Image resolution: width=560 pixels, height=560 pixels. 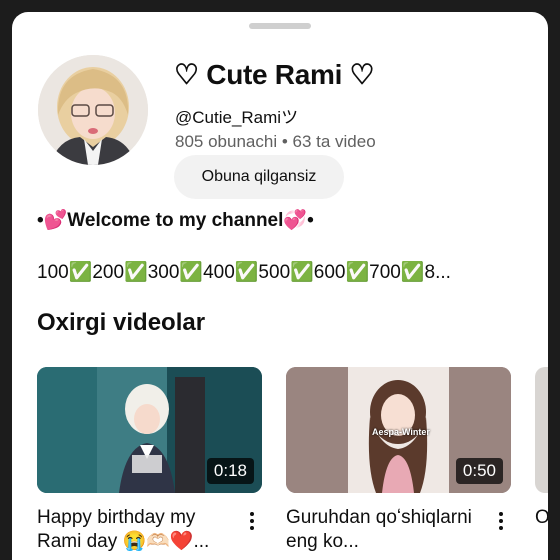 What do you see at coordinates (259, 177) in the screenshot?
I see `subscribed-button: Obuna qilgansiz` at bounding box center [259, 177].